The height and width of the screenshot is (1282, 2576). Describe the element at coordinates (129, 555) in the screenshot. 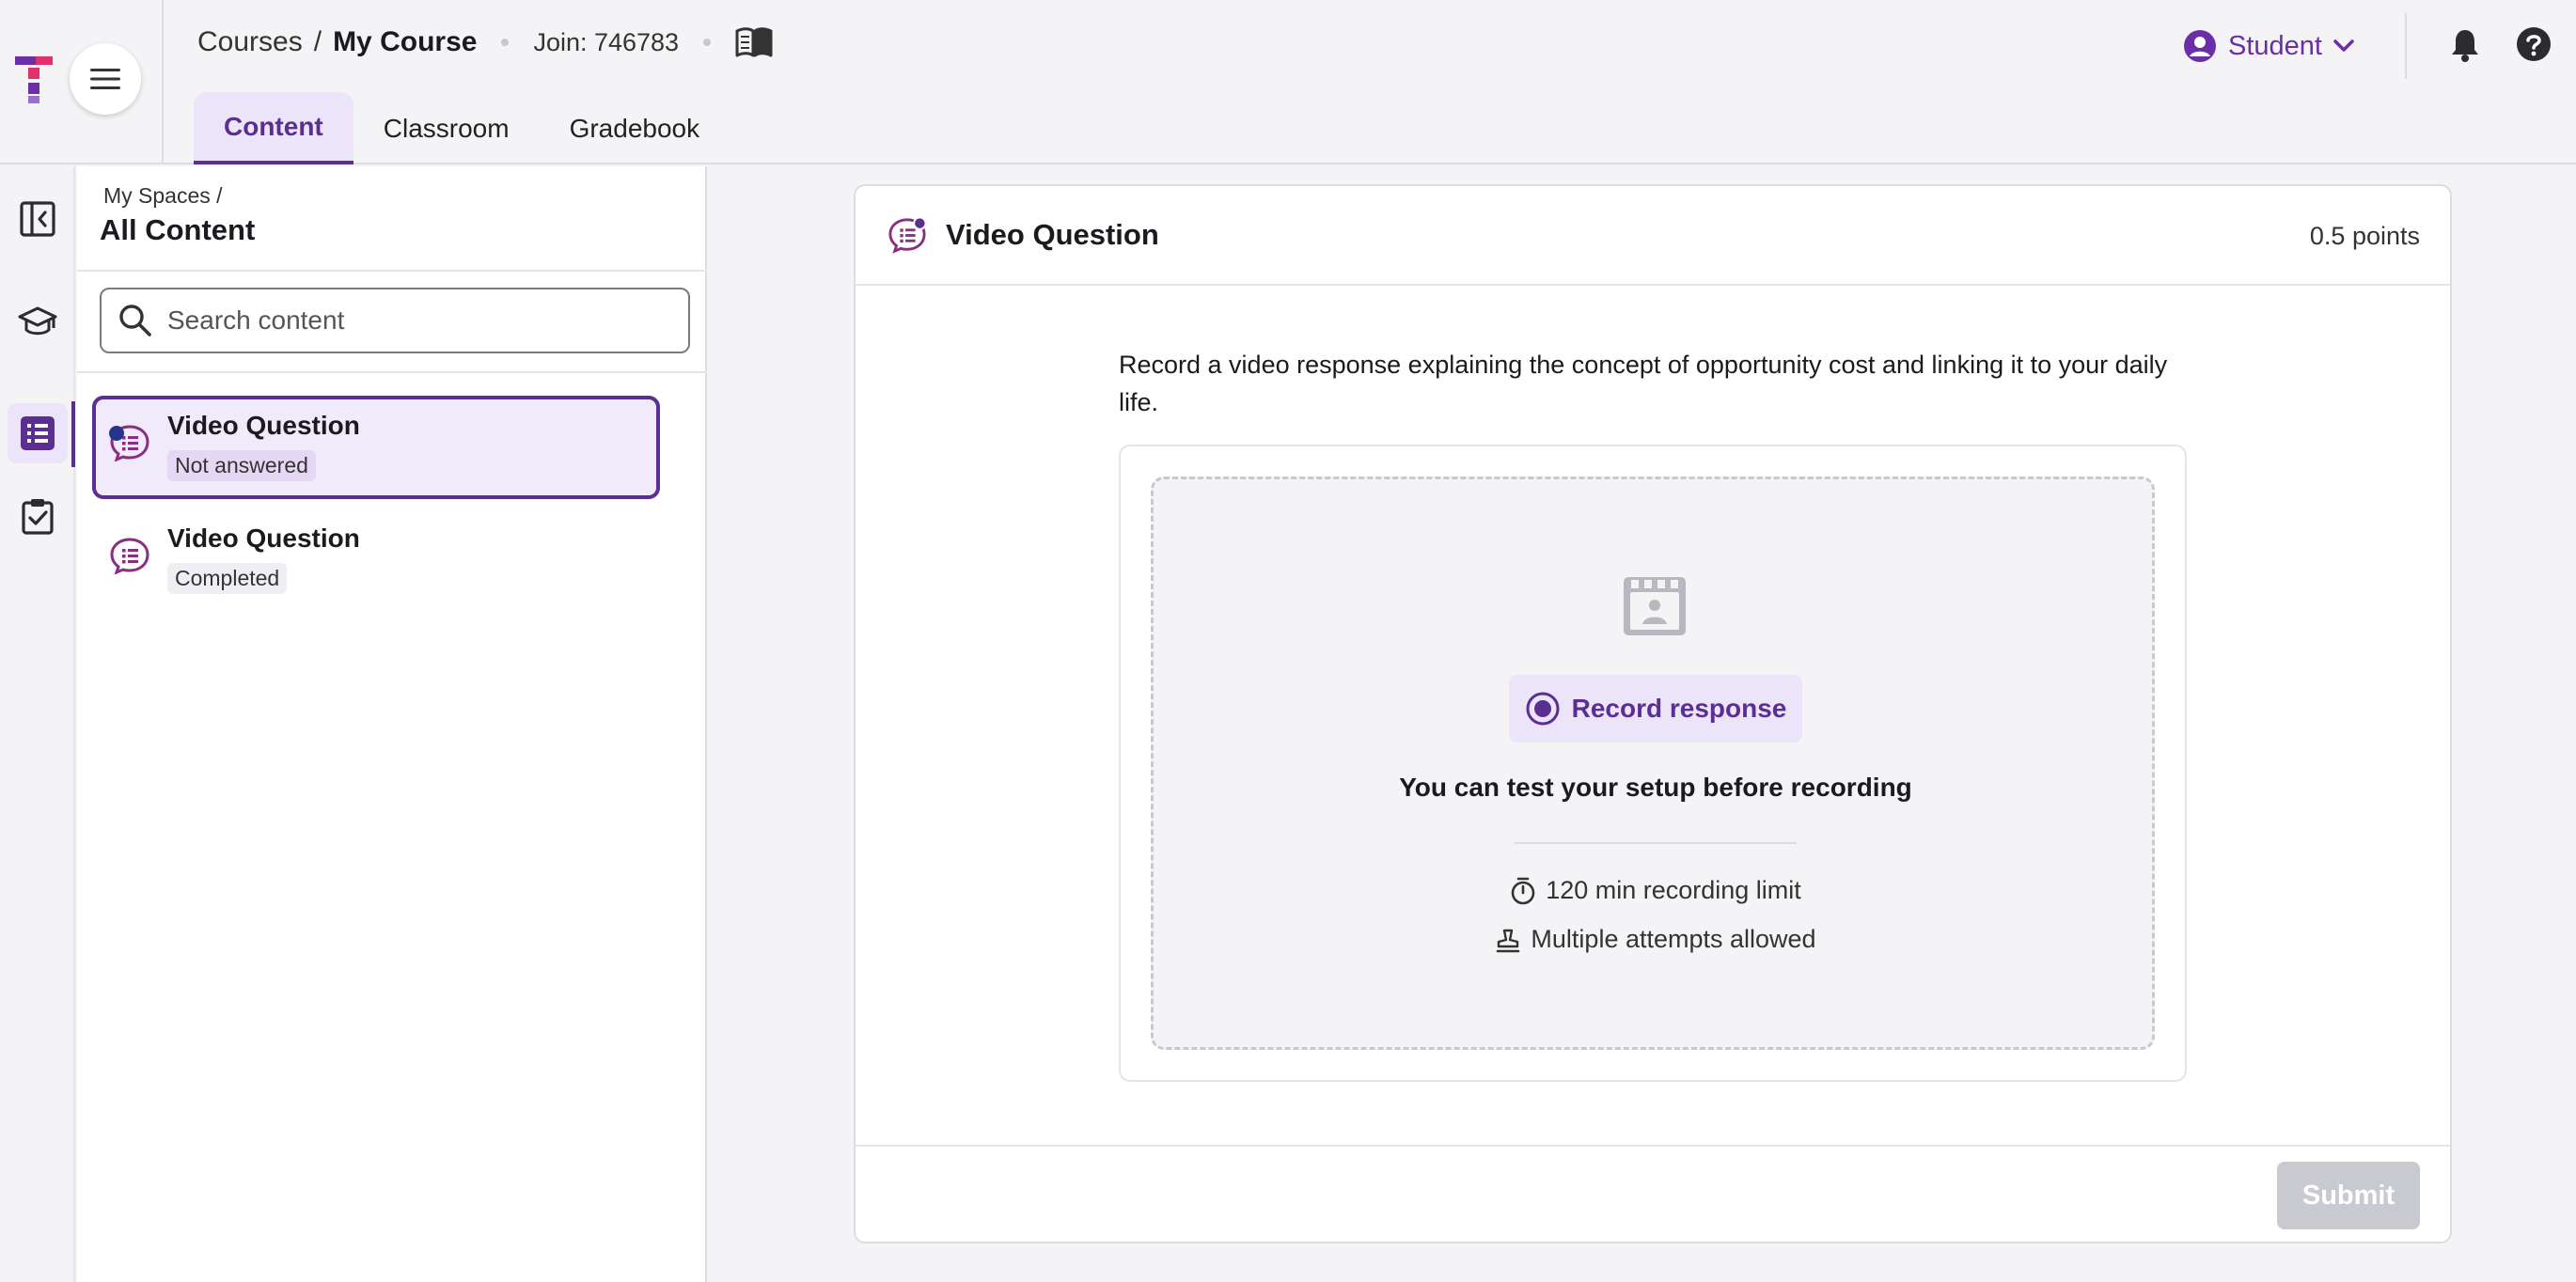

I see `chat-list-icon` at that location.